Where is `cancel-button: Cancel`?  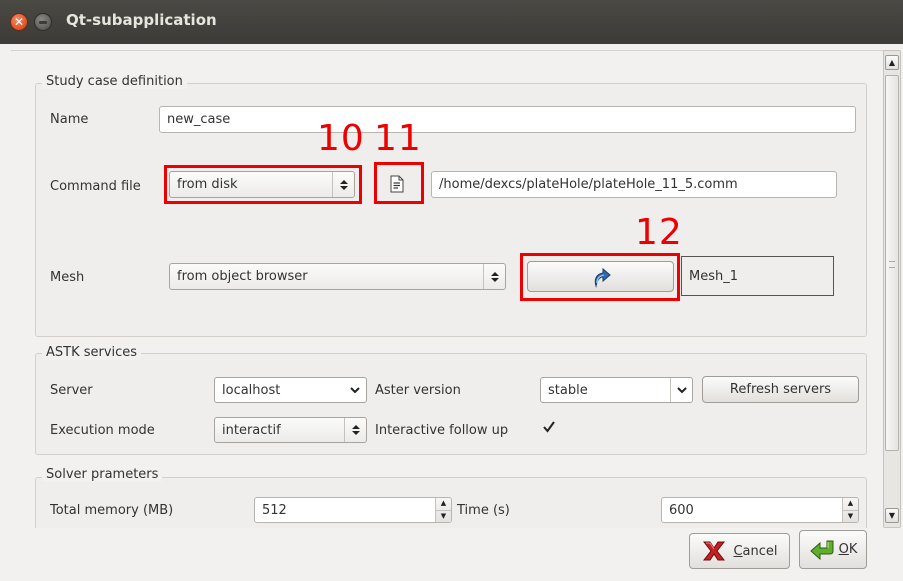 cancel-button: Cancel is located at coordinates (739, 551).